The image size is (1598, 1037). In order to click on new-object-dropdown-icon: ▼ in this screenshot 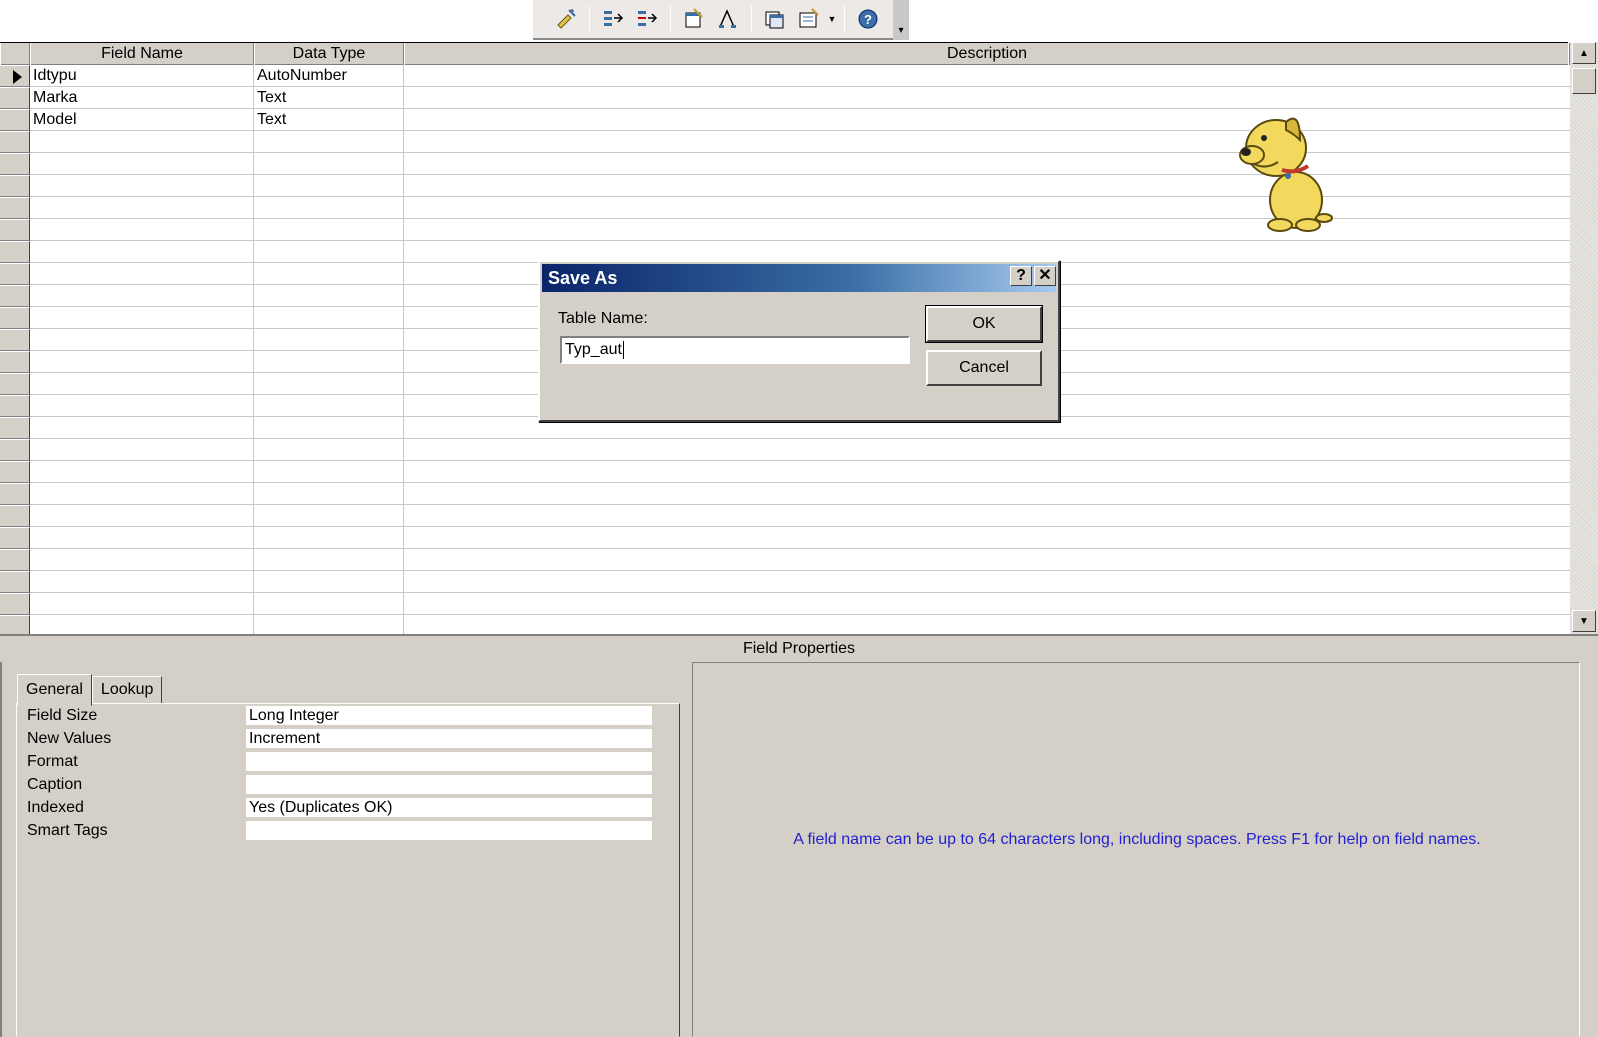, I will do `click(832, 19)`.